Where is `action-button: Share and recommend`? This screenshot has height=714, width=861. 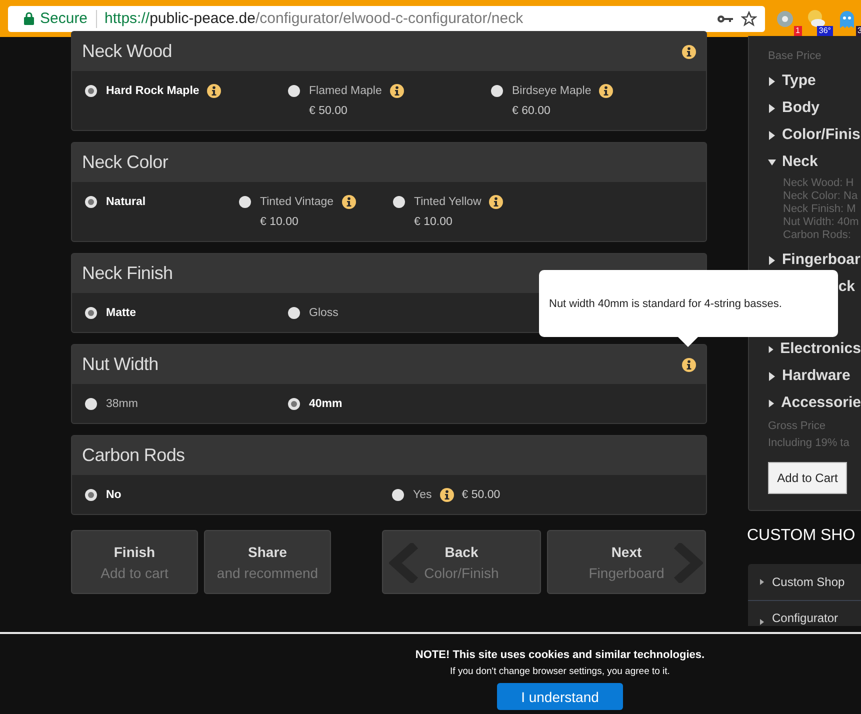 action-button: Share and recommend is located at coordinates (267, 562).